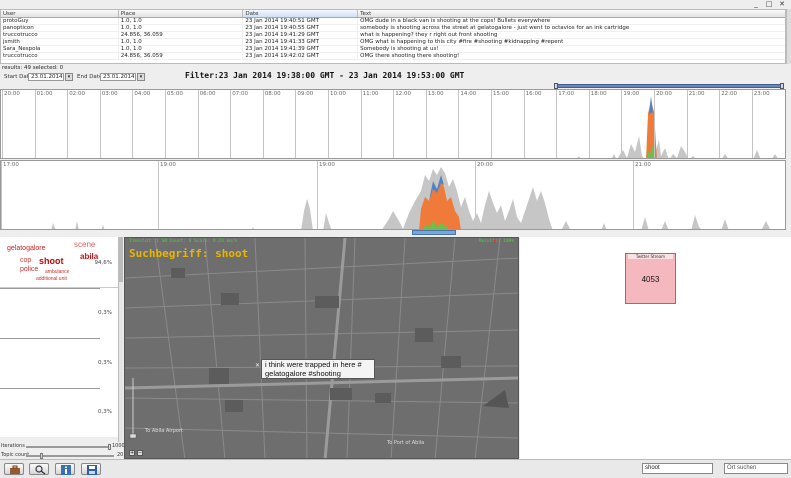 The height and width of the screenshot is (478, 791). What do you see at coordinates (301, 49) in the screenshot?
I see `table-cell: 23 Jan 2014 19:41:39 GMT` at bounding box center [301, 49].